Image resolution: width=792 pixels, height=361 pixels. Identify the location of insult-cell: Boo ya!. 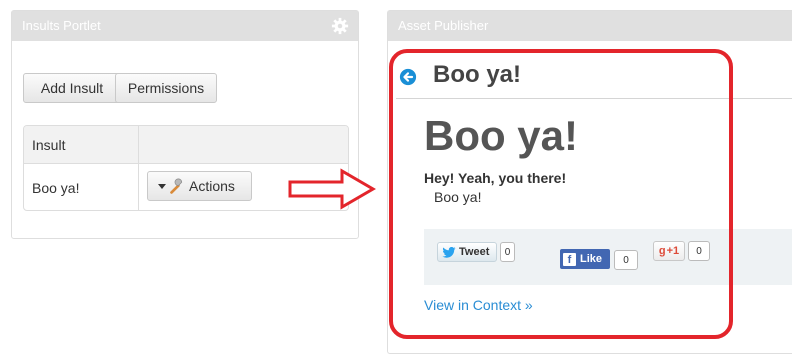
(81, 187).